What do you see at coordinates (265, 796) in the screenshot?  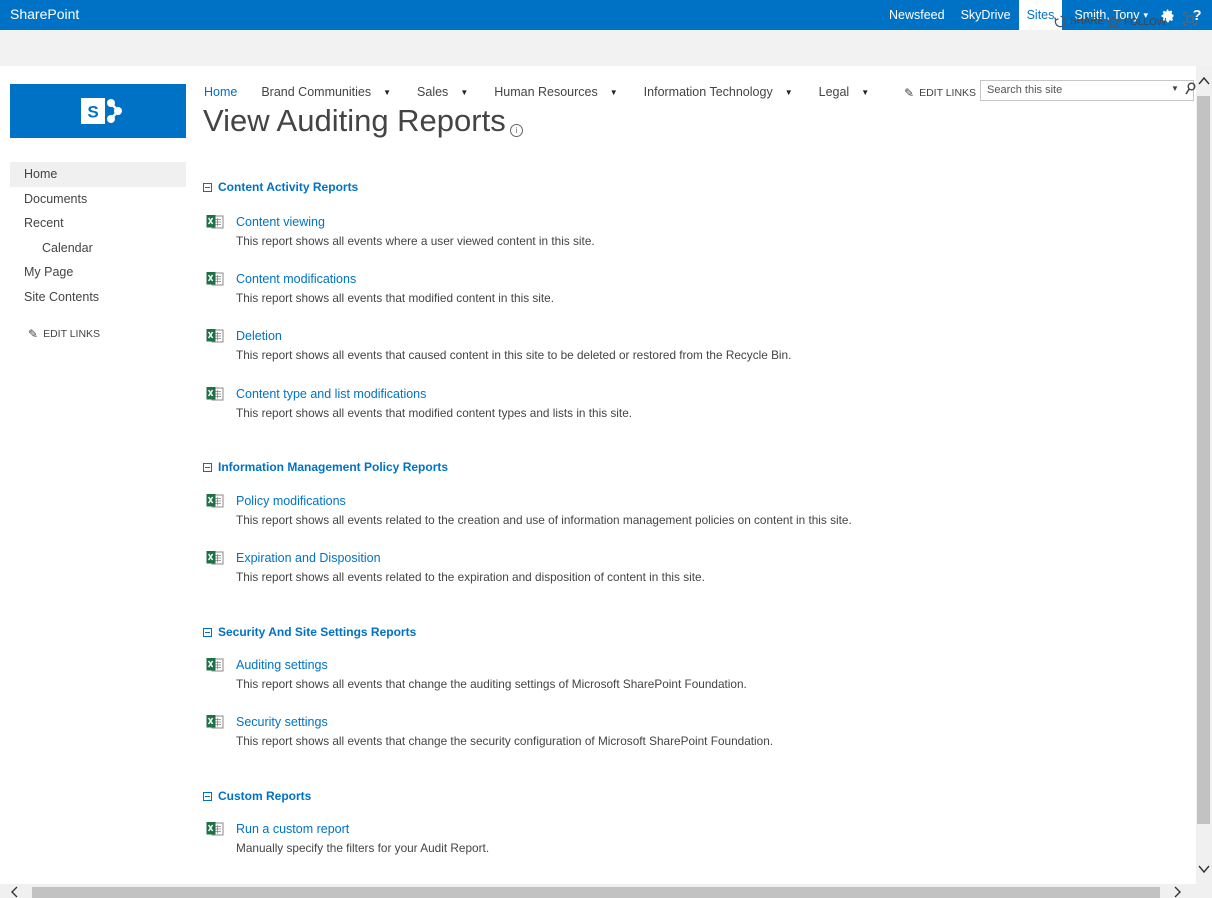 I see `section-title: Custom Reports` at bounding box center [265, 796].